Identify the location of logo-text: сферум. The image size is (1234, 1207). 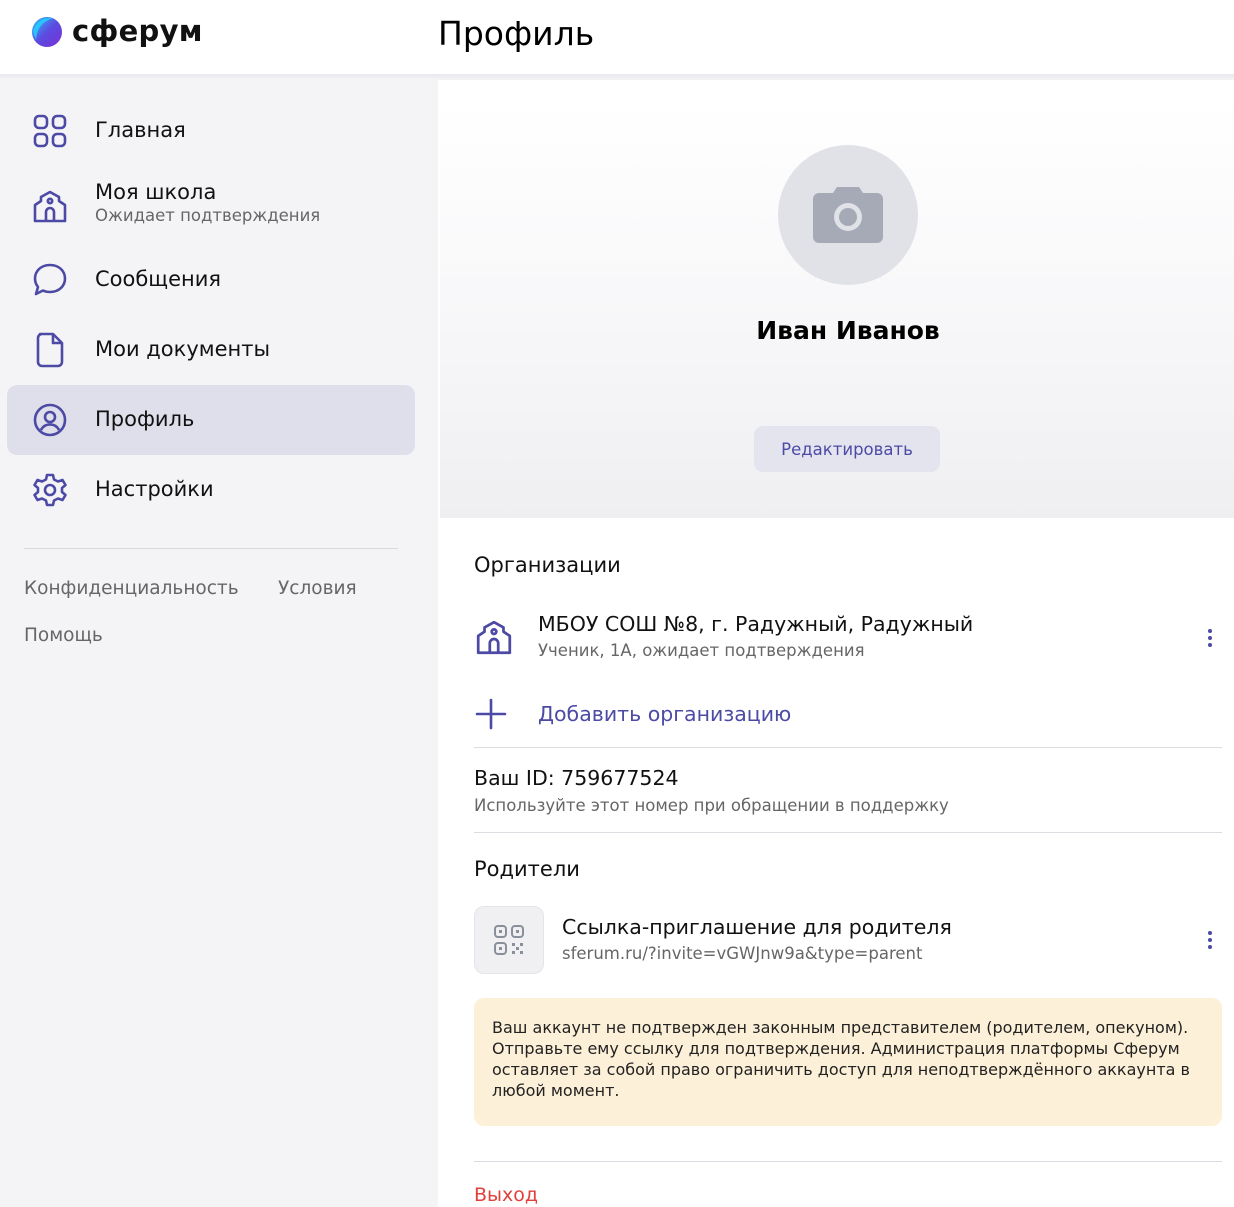
(137, 31).